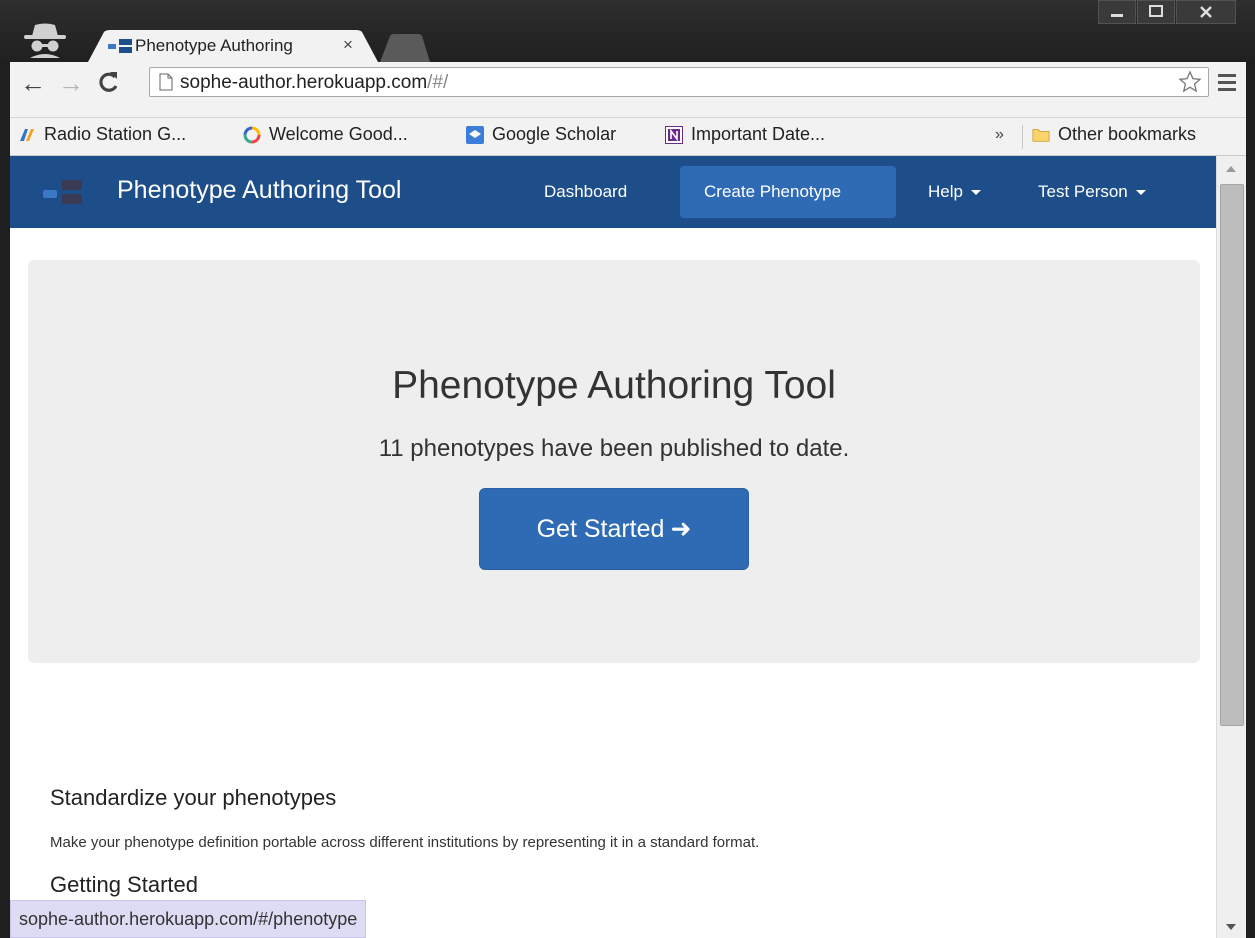  Describe the element at coordinates (193, 797) in the screenshot. I see `section-heading-standardize: Standardize your phenotypes` at that location.